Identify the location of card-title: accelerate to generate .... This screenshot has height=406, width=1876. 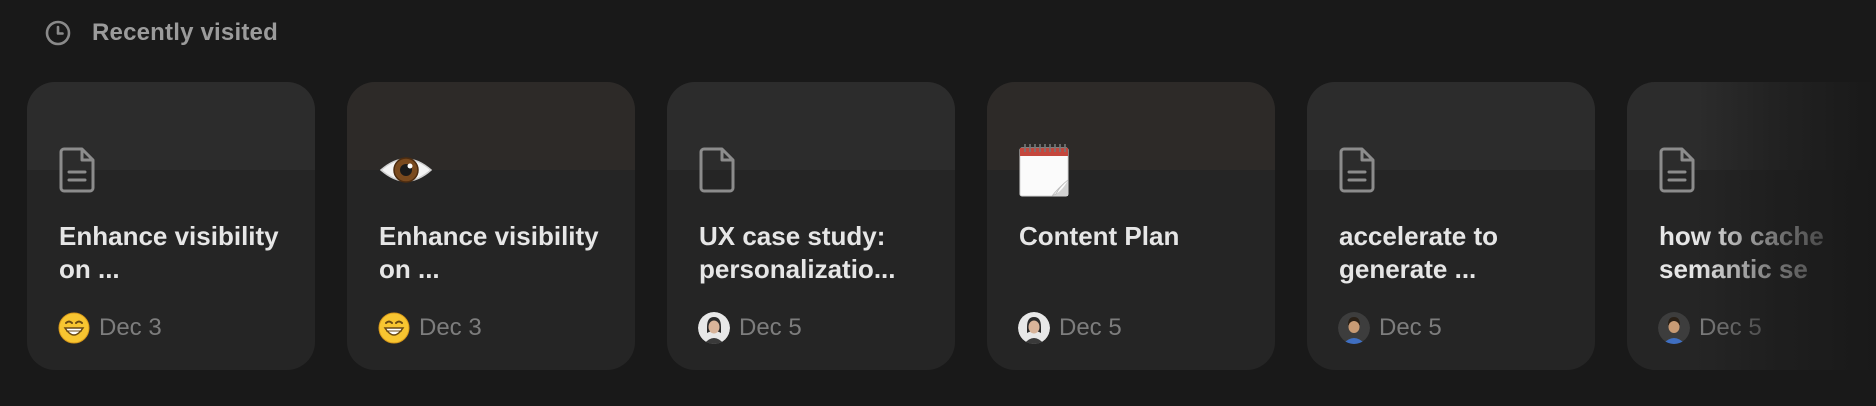
(1418, 252).